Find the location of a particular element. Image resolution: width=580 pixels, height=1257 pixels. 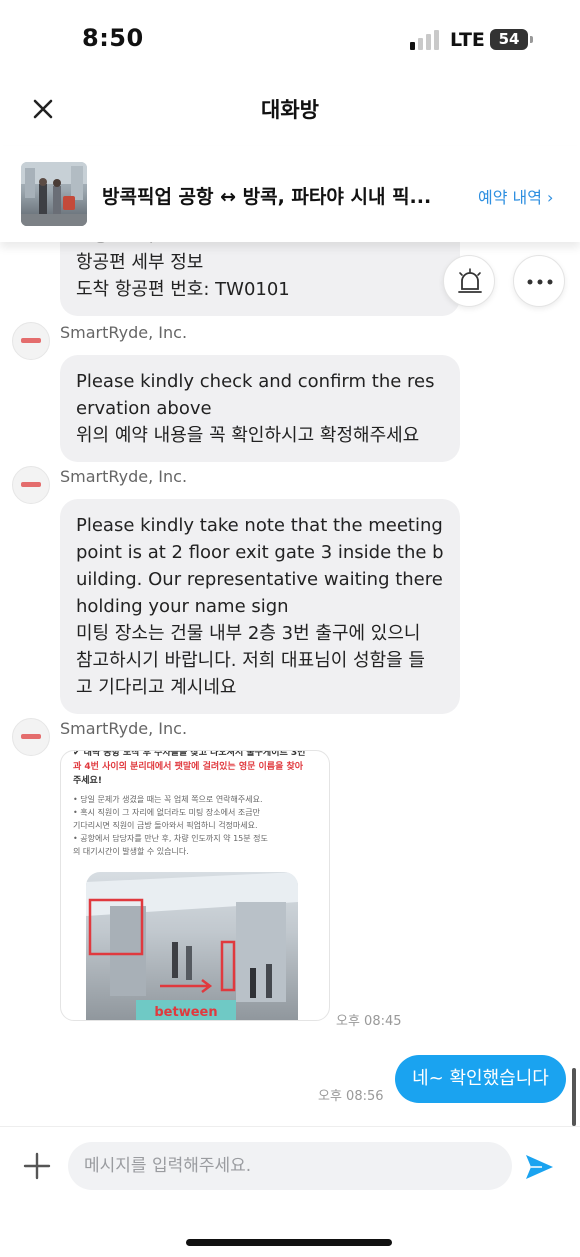

message-line: ervation above is located at coordinates (144, 408).